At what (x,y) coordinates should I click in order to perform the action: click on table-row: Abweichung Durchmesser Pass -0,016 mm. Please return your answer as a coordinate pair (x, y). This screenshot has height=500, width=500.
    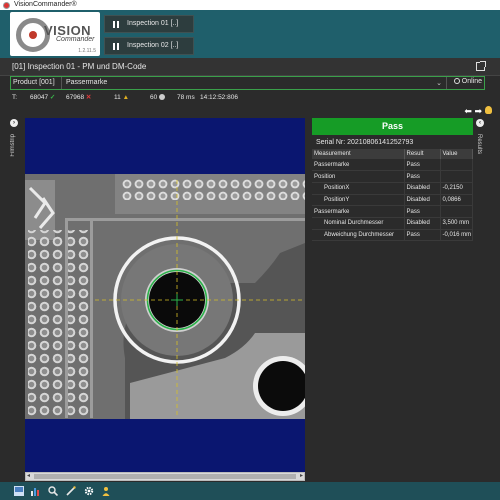
    Looking at the image, I should click on (392, 235).